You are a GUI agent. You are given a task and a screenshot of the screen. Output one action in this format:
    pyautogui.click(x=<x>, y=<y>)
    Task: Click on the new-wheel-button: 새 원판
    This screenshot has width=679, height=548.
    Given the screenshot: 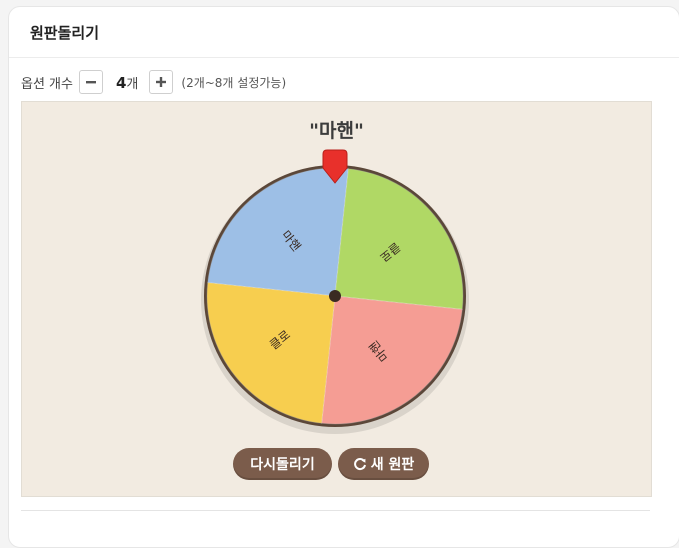 What is the action you would take?
    pyautogui.click(x=383, y=464)
    